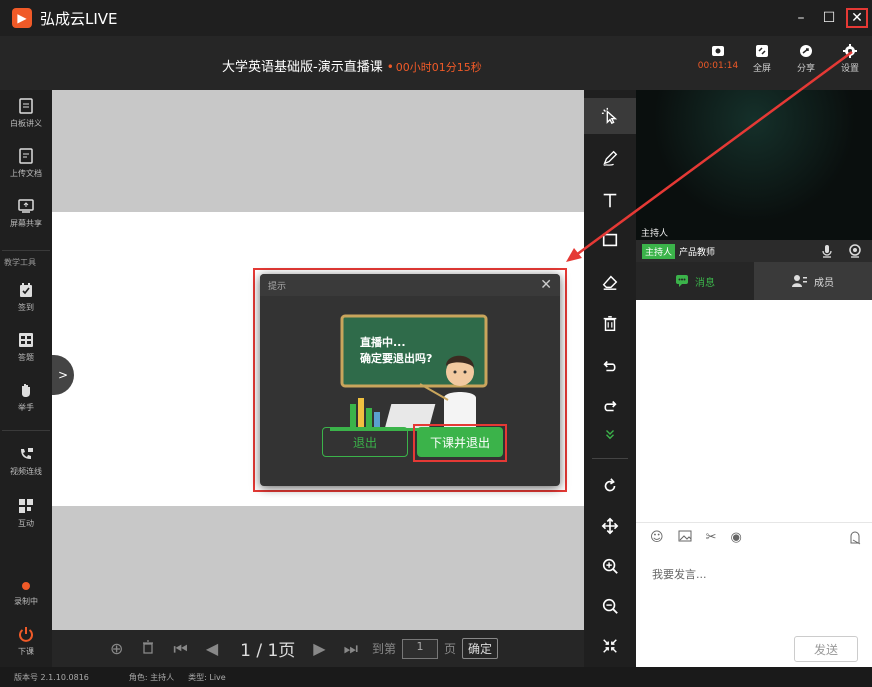  What do you see at coordinates (22, 18) in the screenshot?
I see `app-logo-icon: ▶` at bounding box center [22, 18].